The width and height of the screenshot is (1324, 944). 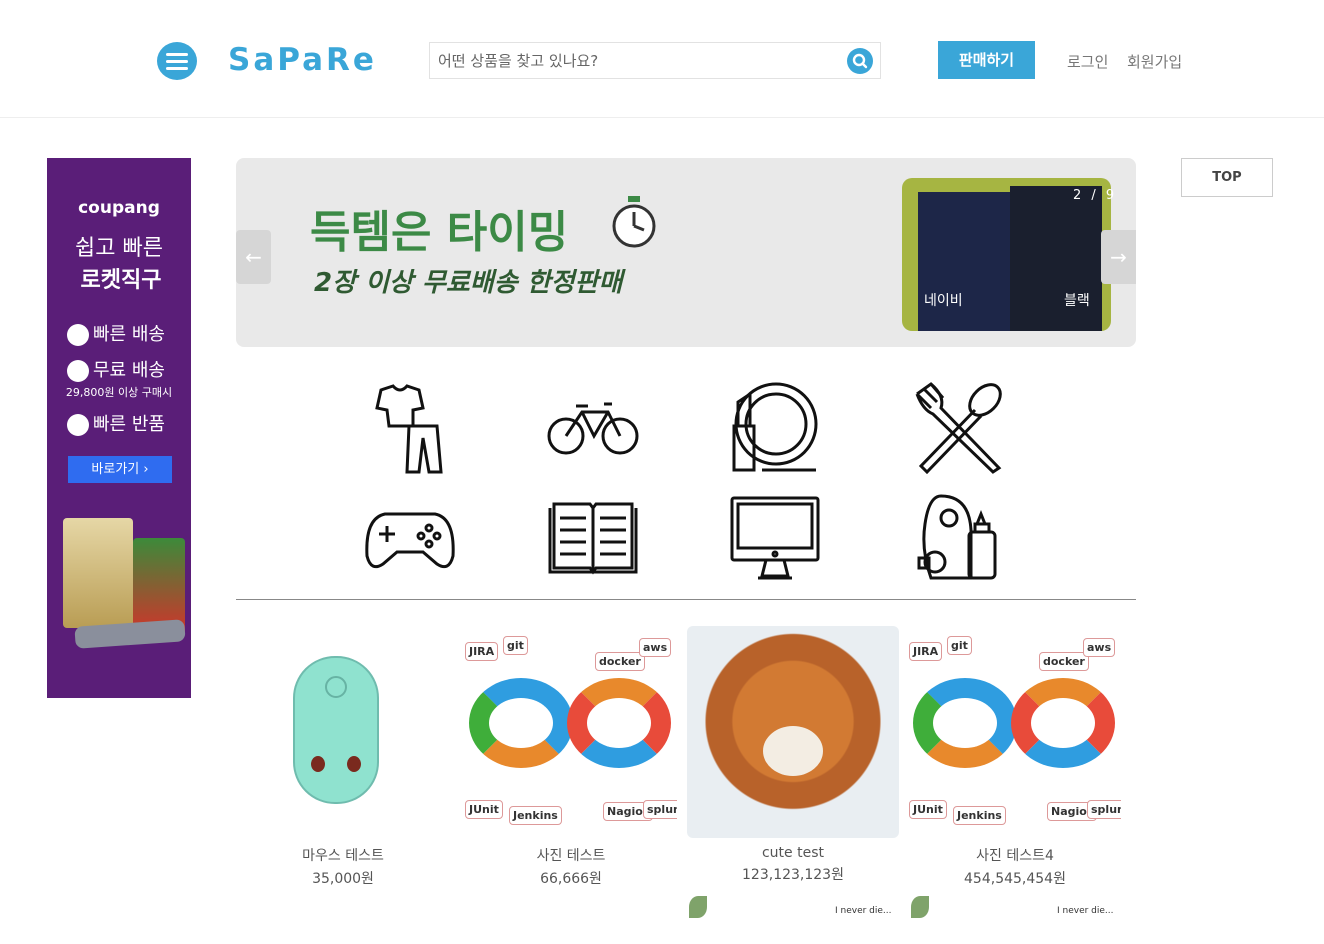 I want to click on main-carousel: 득템은 타이밍 2장 이상 무료배송 한정판매 네이비 블랙 2 / 9, so click(x=686, y=252).